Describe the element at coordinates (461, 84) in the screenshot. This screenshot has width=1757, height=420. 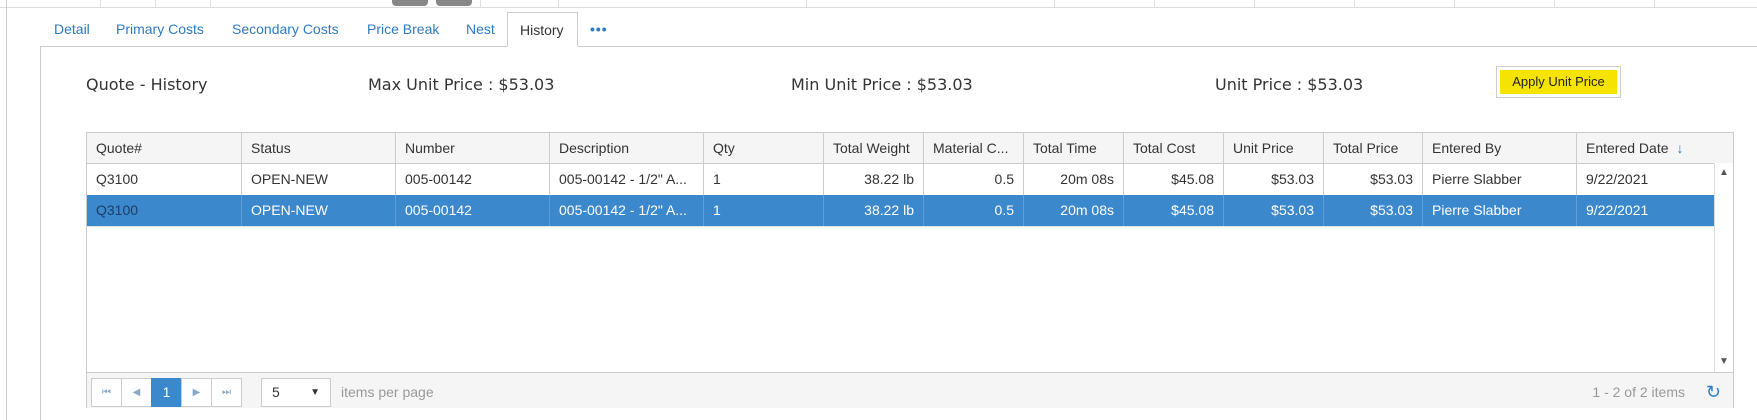
I see `max-unit-price: Max Unit Price : $53.03` at that location.